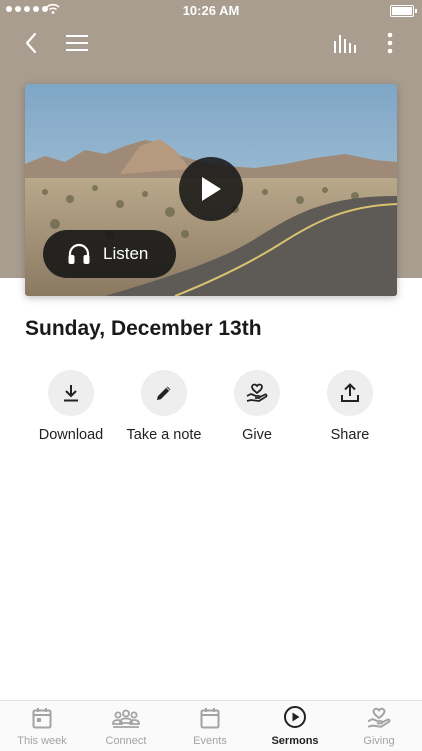  I want to click on nav-bar, so click(211, 43).